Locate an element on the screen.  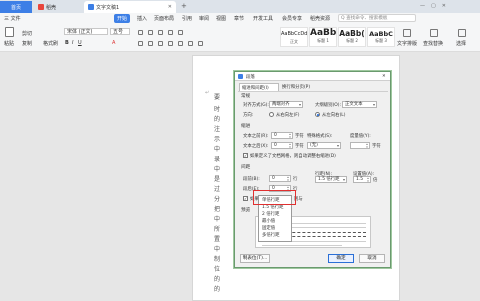
borders-icon is located at coordinates (200, 43).